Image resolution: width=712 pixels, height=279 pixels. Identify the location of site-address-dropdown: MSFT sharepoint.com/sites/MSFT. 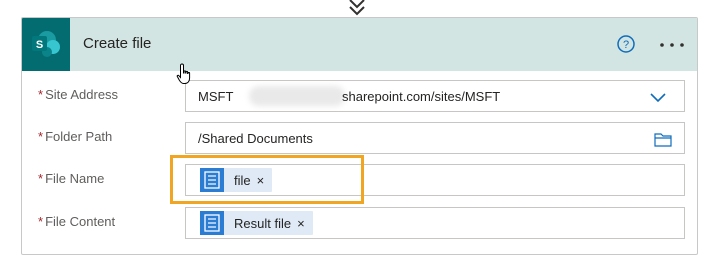
(435, 96).